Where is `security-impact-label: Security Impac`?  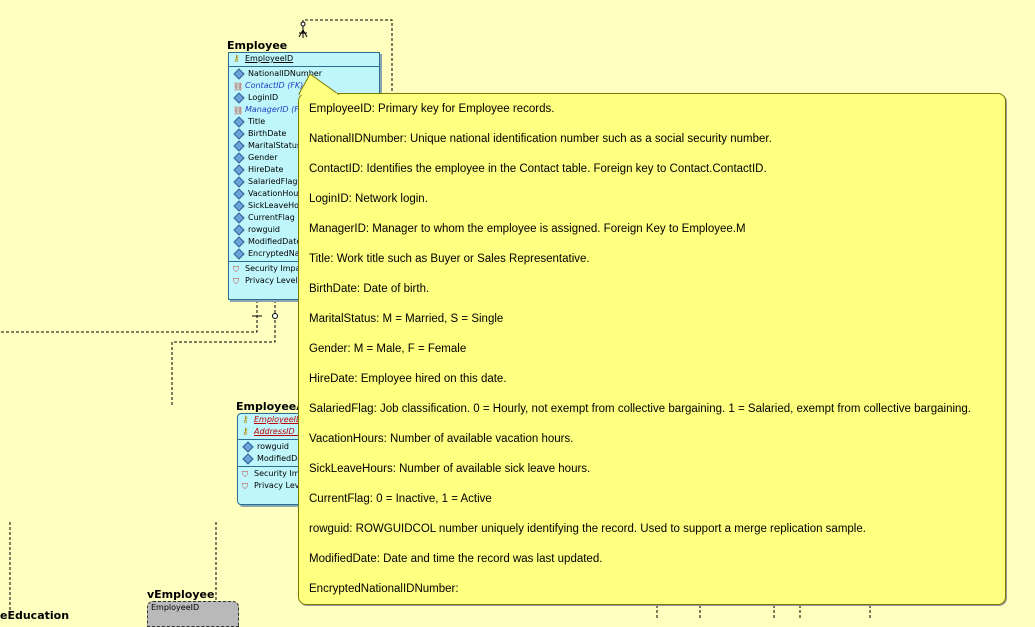 security-impact-label: Security Impac is located at coordinates (277, 473).